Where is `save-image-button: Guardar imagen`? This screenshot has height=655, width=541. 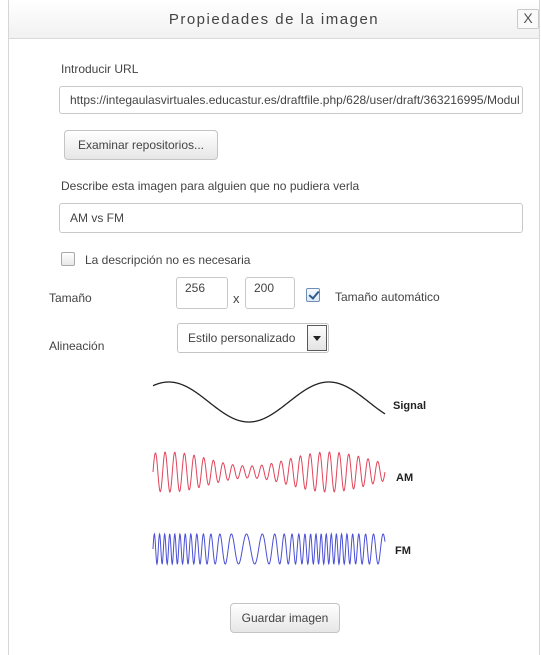
save-image-button: Guardar imagen is located at coordinates (285, 618).